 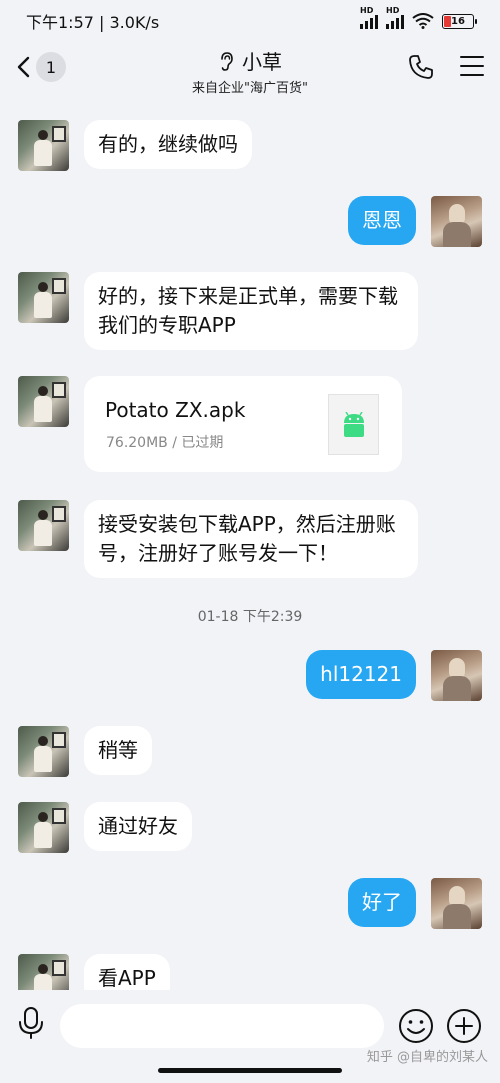 What do you see at coordinates (118, 750) in the screenshot?
I see `message-bubble: 稍等` at bounding box center [118, 750].